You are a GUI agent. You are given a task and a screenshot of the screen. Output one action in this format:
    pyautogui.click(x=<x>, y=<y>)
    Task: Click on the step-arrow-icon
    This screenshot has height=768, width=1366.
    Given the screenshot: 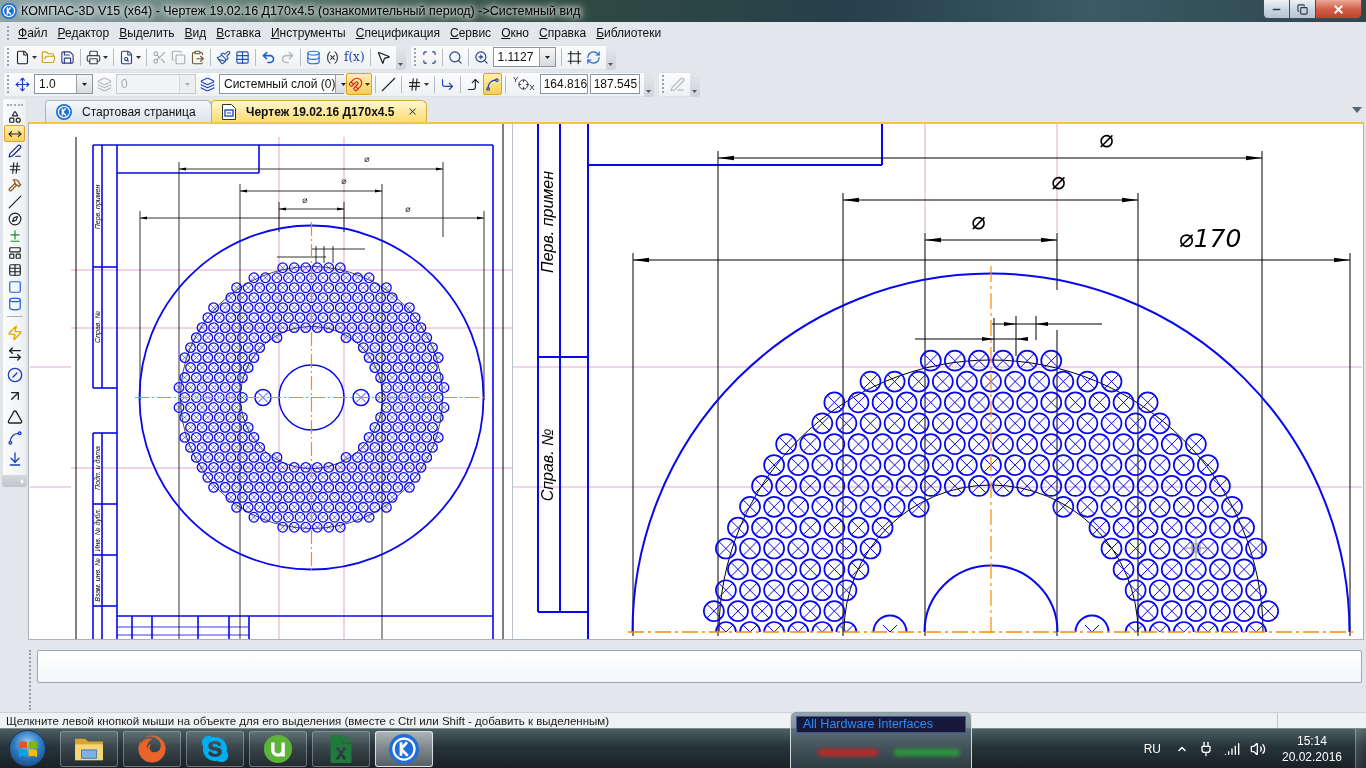 What is the action you would take?
    pyautogui.click(x=473, y=84)
    